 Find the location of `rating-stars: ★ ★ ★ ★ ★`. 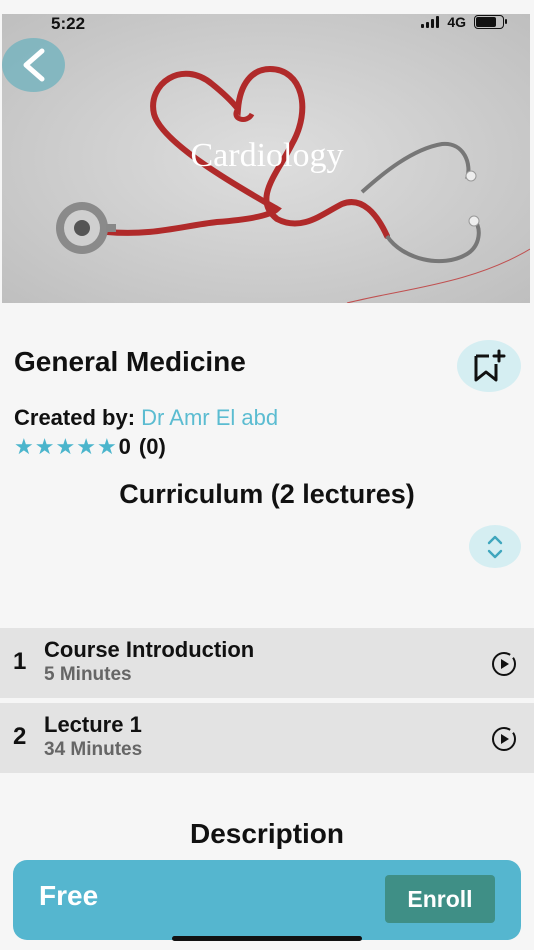

rating-stars: ★ ★ ★ ★ ★ is located at coordinates (65, 447).